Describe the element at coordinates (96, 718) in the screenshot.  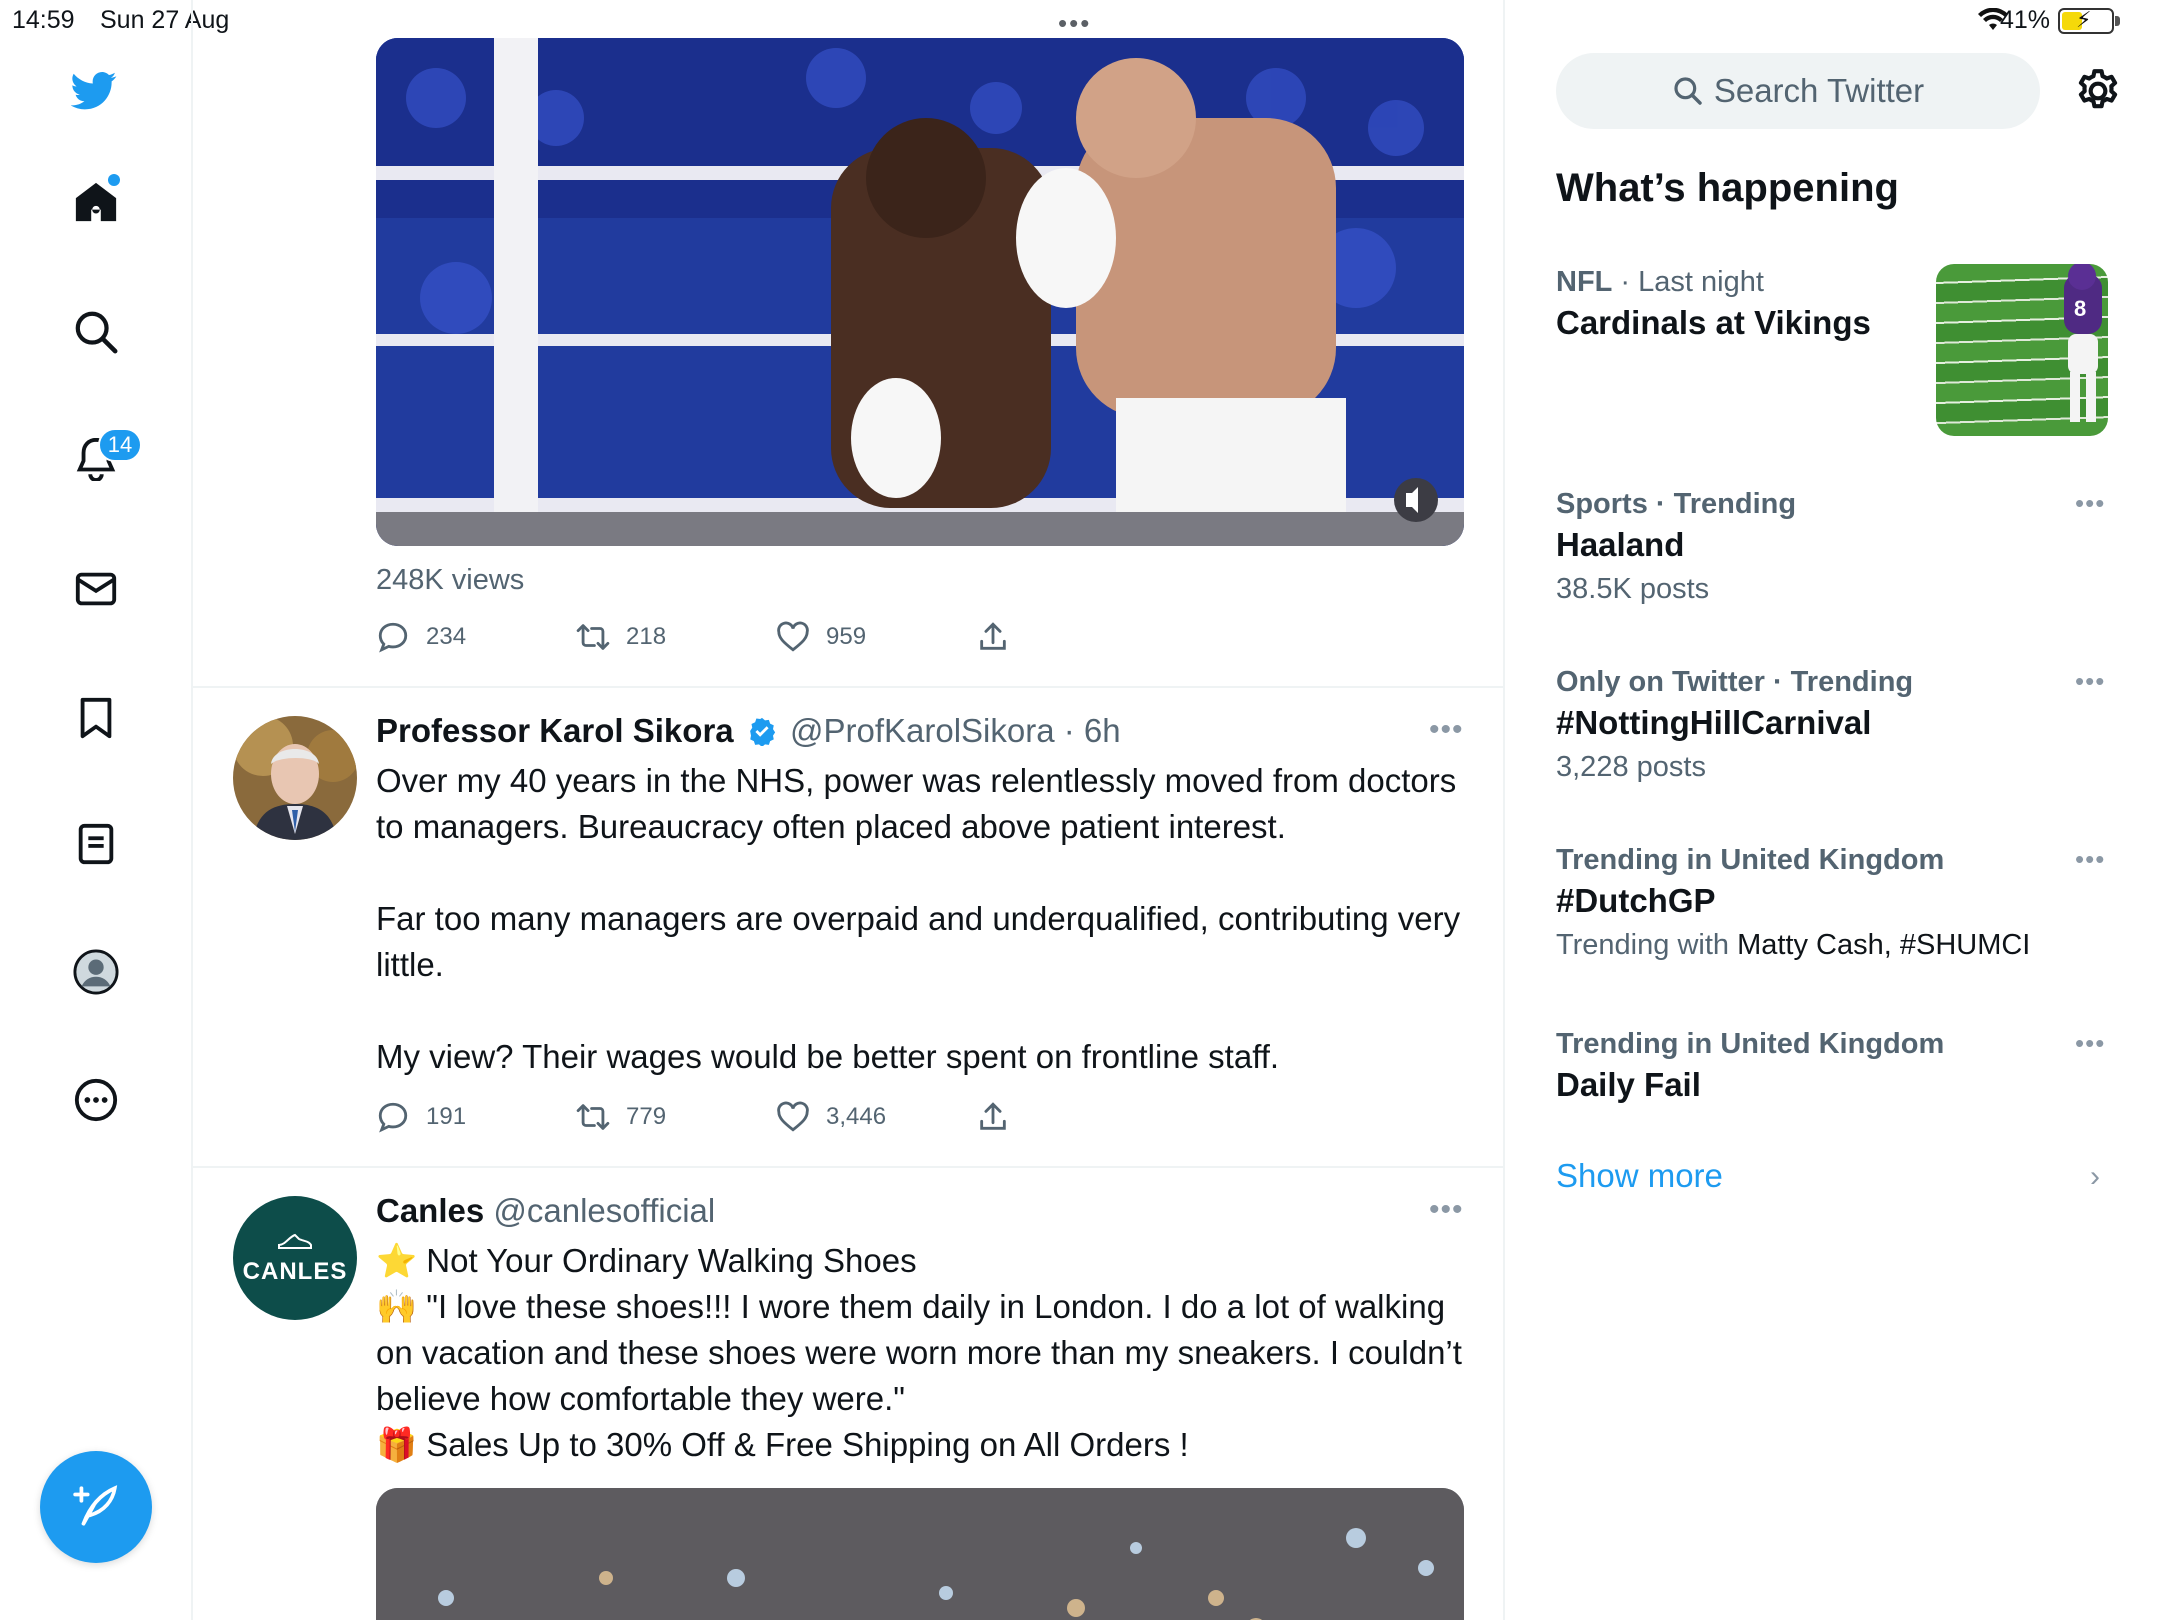
I see `bookmark-icon` at that location.